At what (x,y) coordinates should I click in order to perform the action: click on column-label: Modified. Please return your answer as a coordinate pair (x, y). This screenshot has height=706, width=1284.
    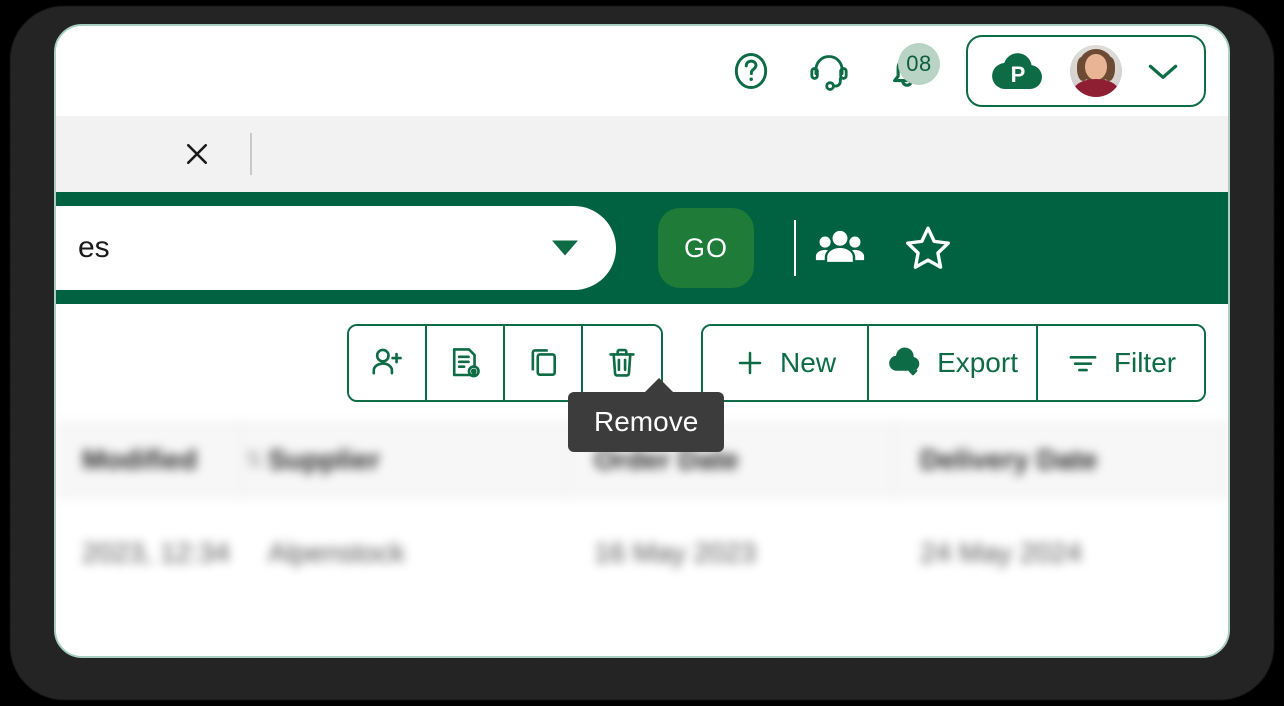
    Looking at the image, I should click on (140, 459).